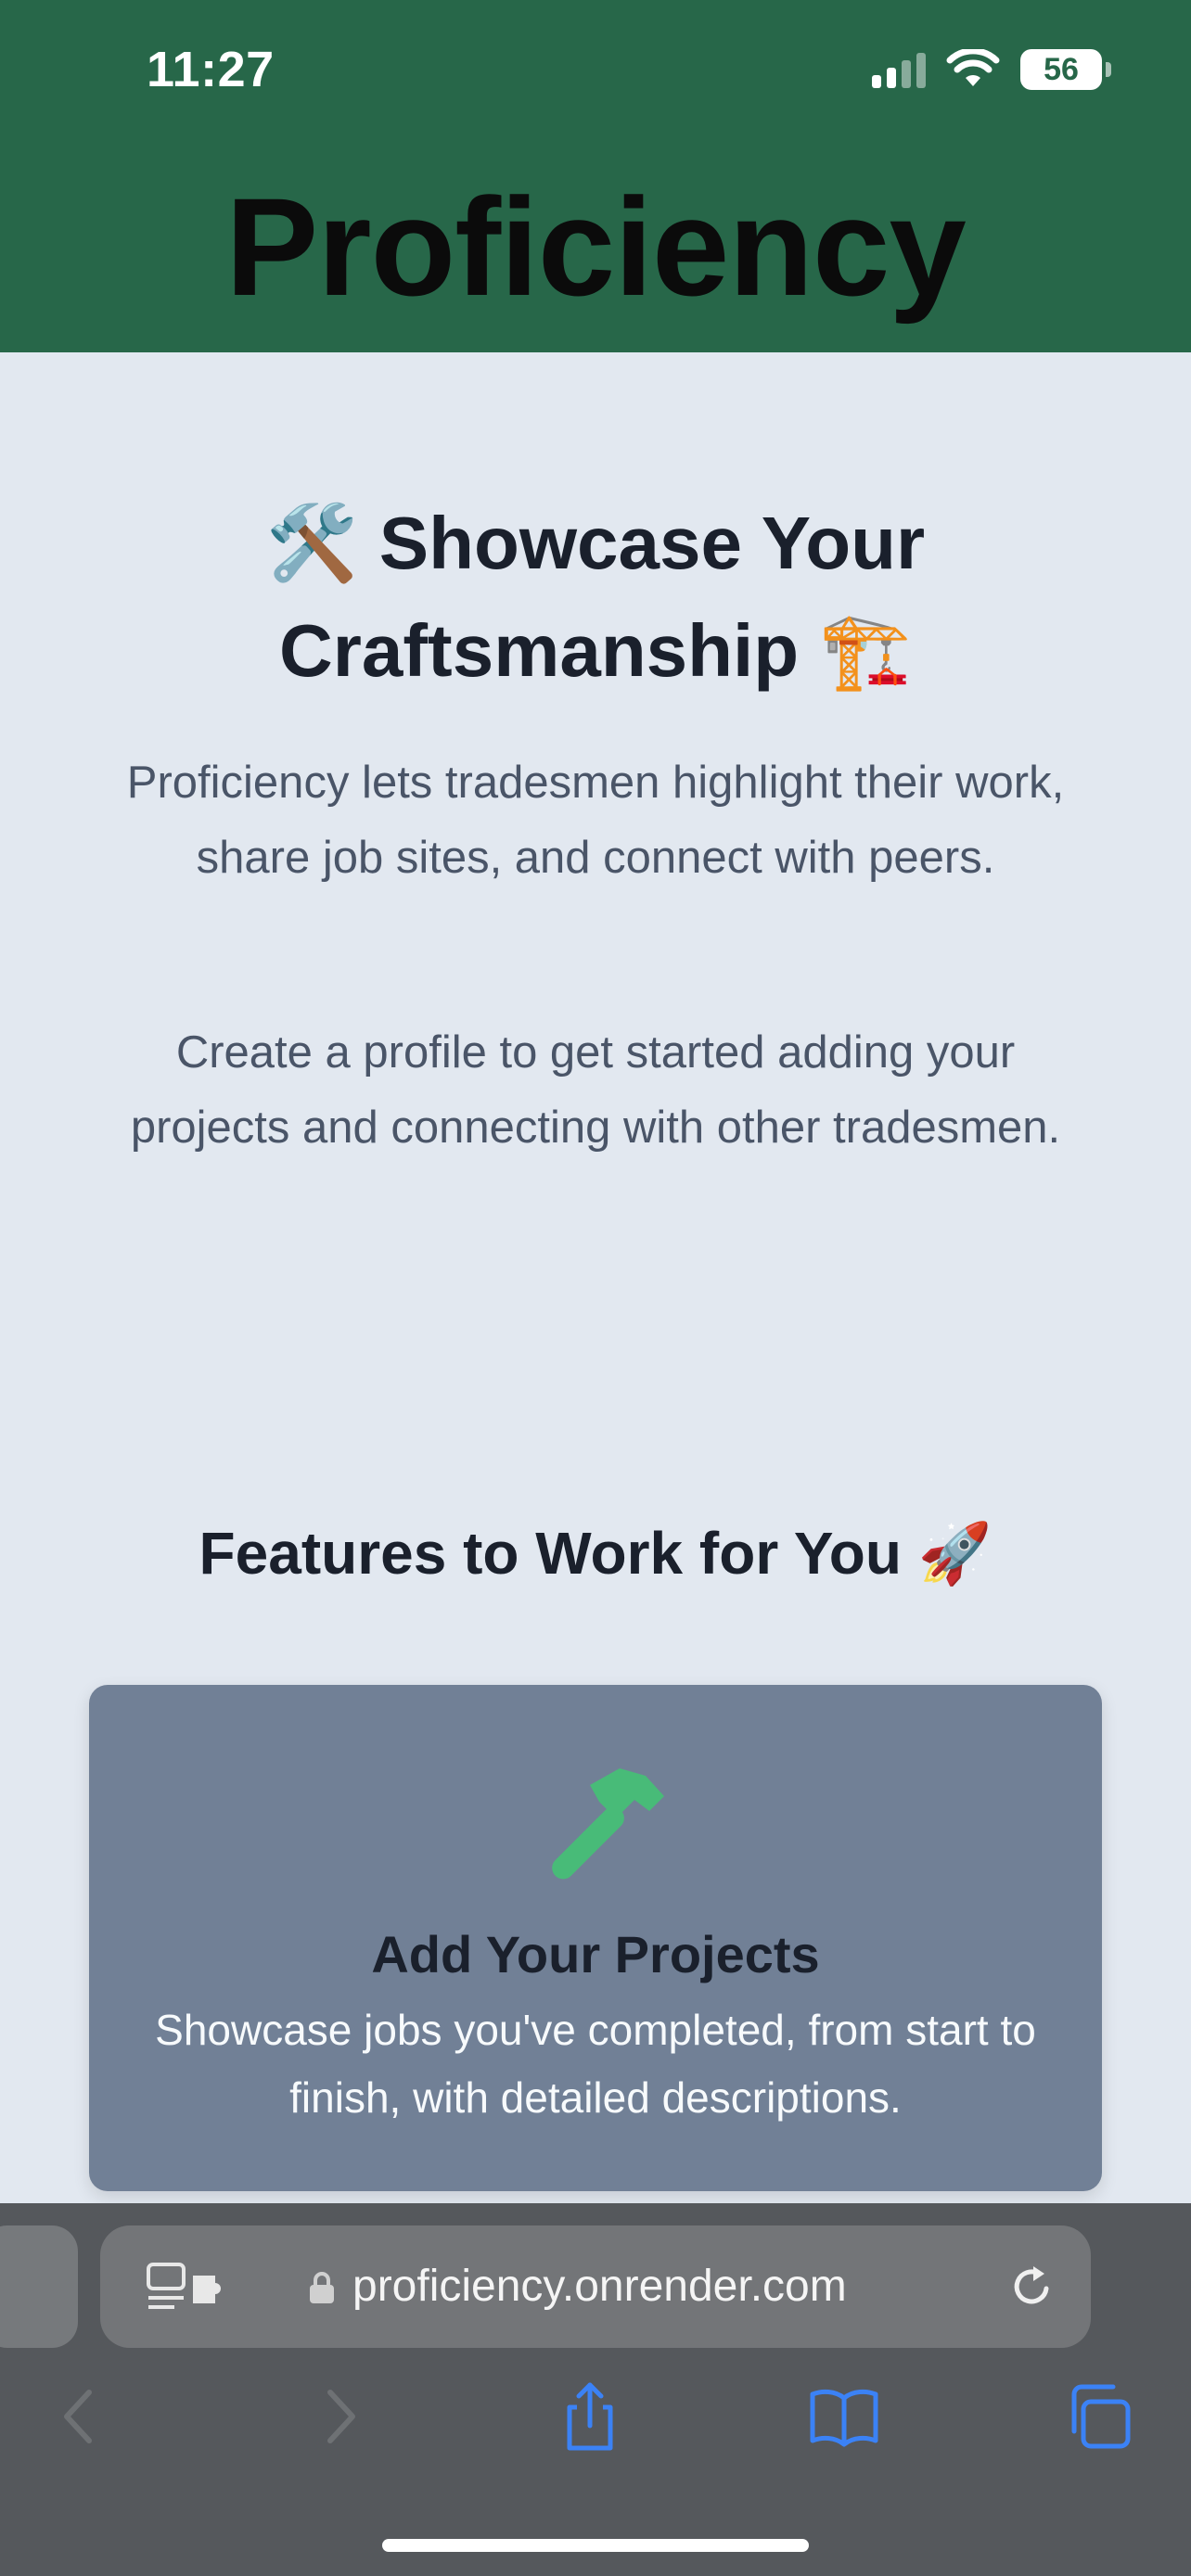 The height and width of the screenshot is (2576, 1191). I want to click on hero-title-line2: Craftsmanship, so click(539, 650).